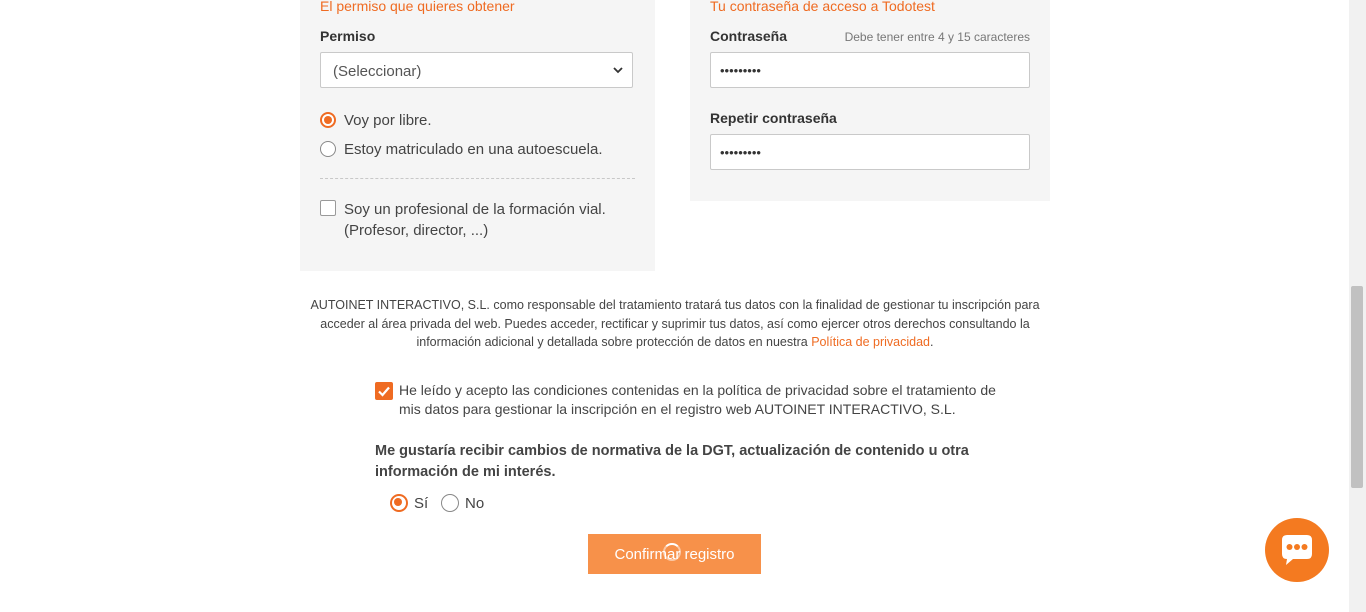 Image resolution: width=1366 pixels, height=612 pixels. Describe the element at coordinates (870, 152) in the screenshot. I see `repeat-password-field: •••••••••` at that location.